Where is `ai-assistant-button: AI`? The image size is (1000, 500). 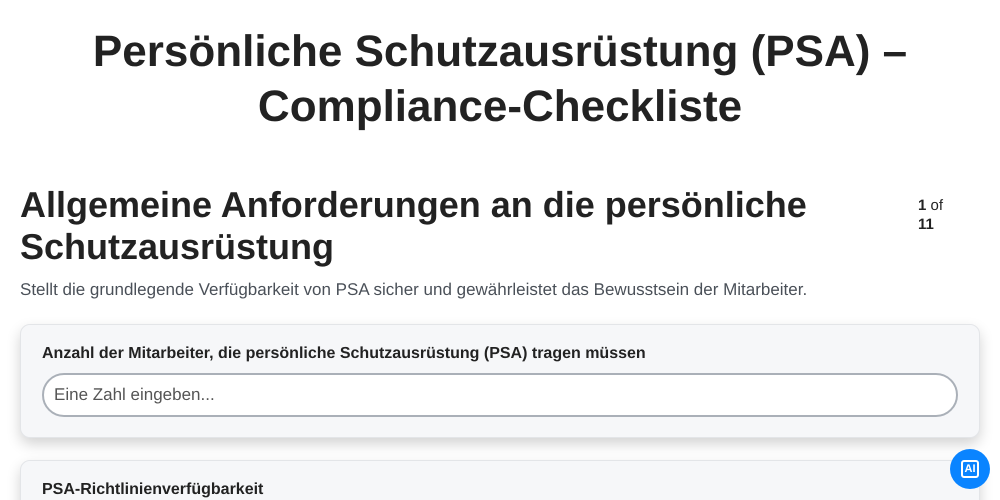 ai-assistant-button: AI is located at coordinates (970, 469).